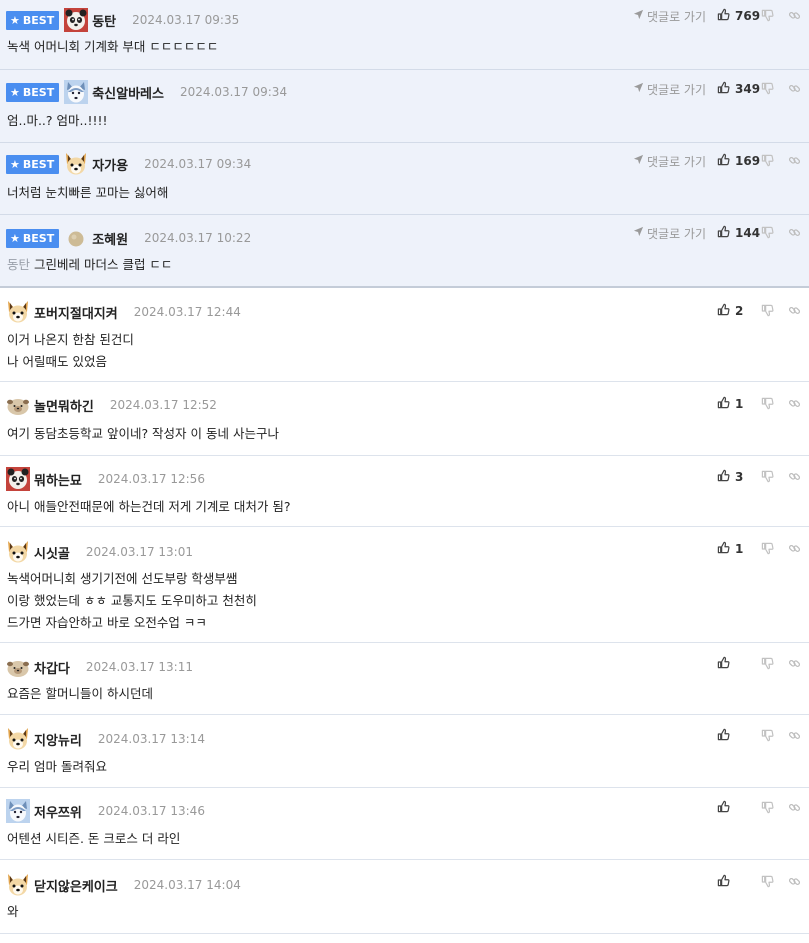 This screenshot has height=943, width=809. I want to click on like-button: 3, so click(739, 477).